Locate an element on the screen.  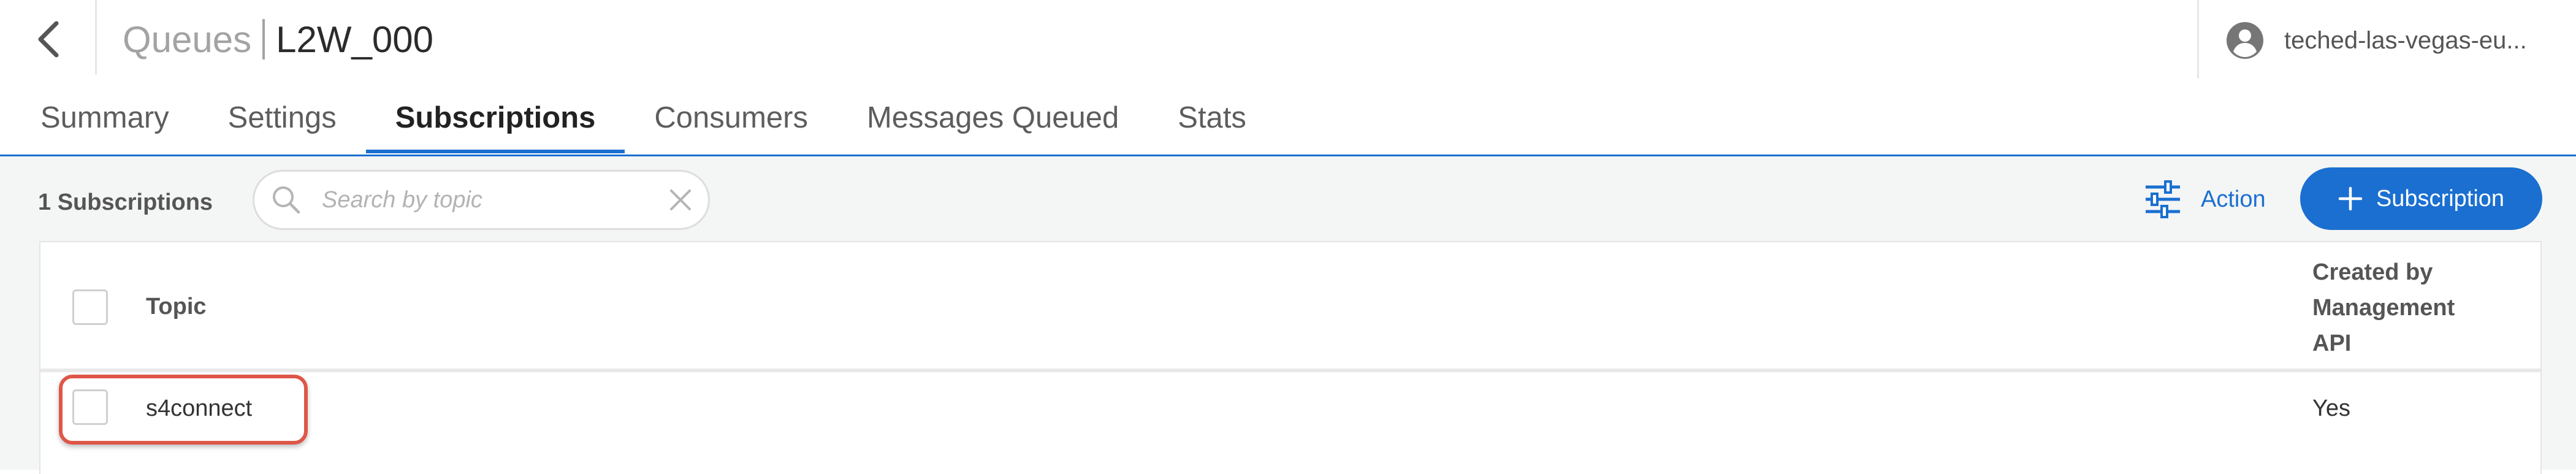
action-label: Action is located at coordinates (2233, 199).